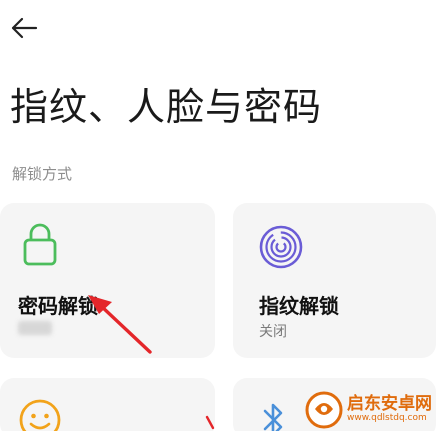  I want to click on watermark: 启东安卓网 www.qdlstdq.com, so click(370, 409).